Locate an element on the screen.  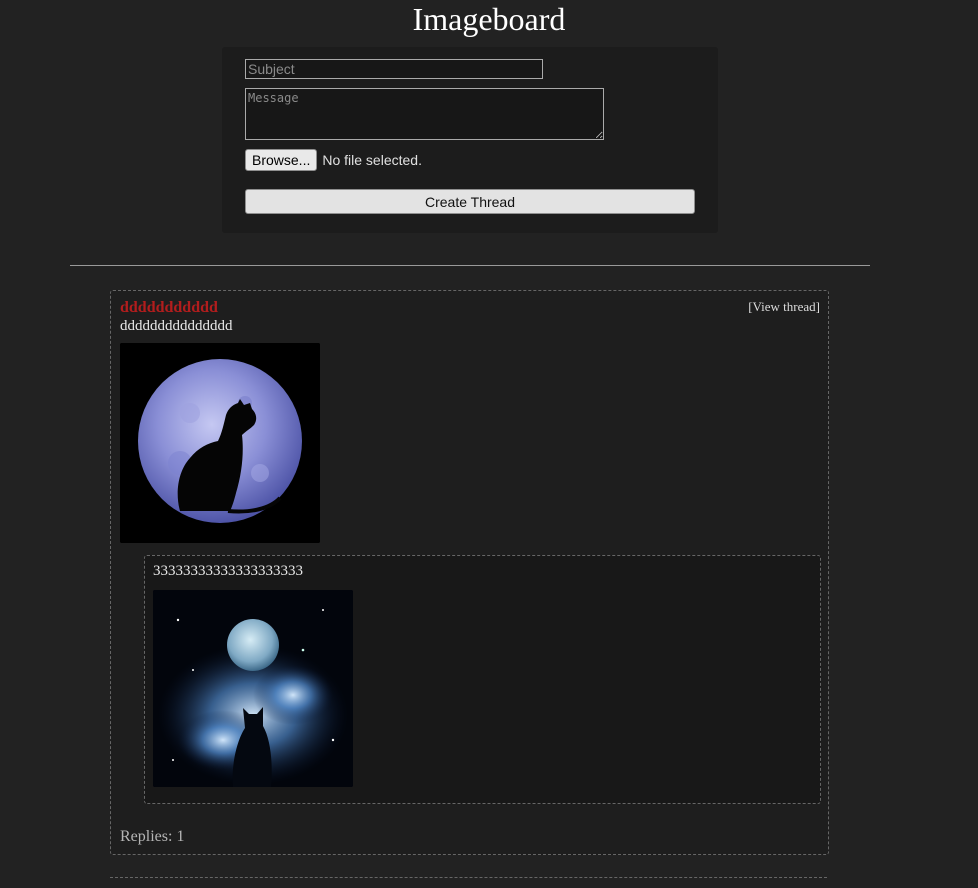
page-title: Imageboard is located at coordinates (489, 19).